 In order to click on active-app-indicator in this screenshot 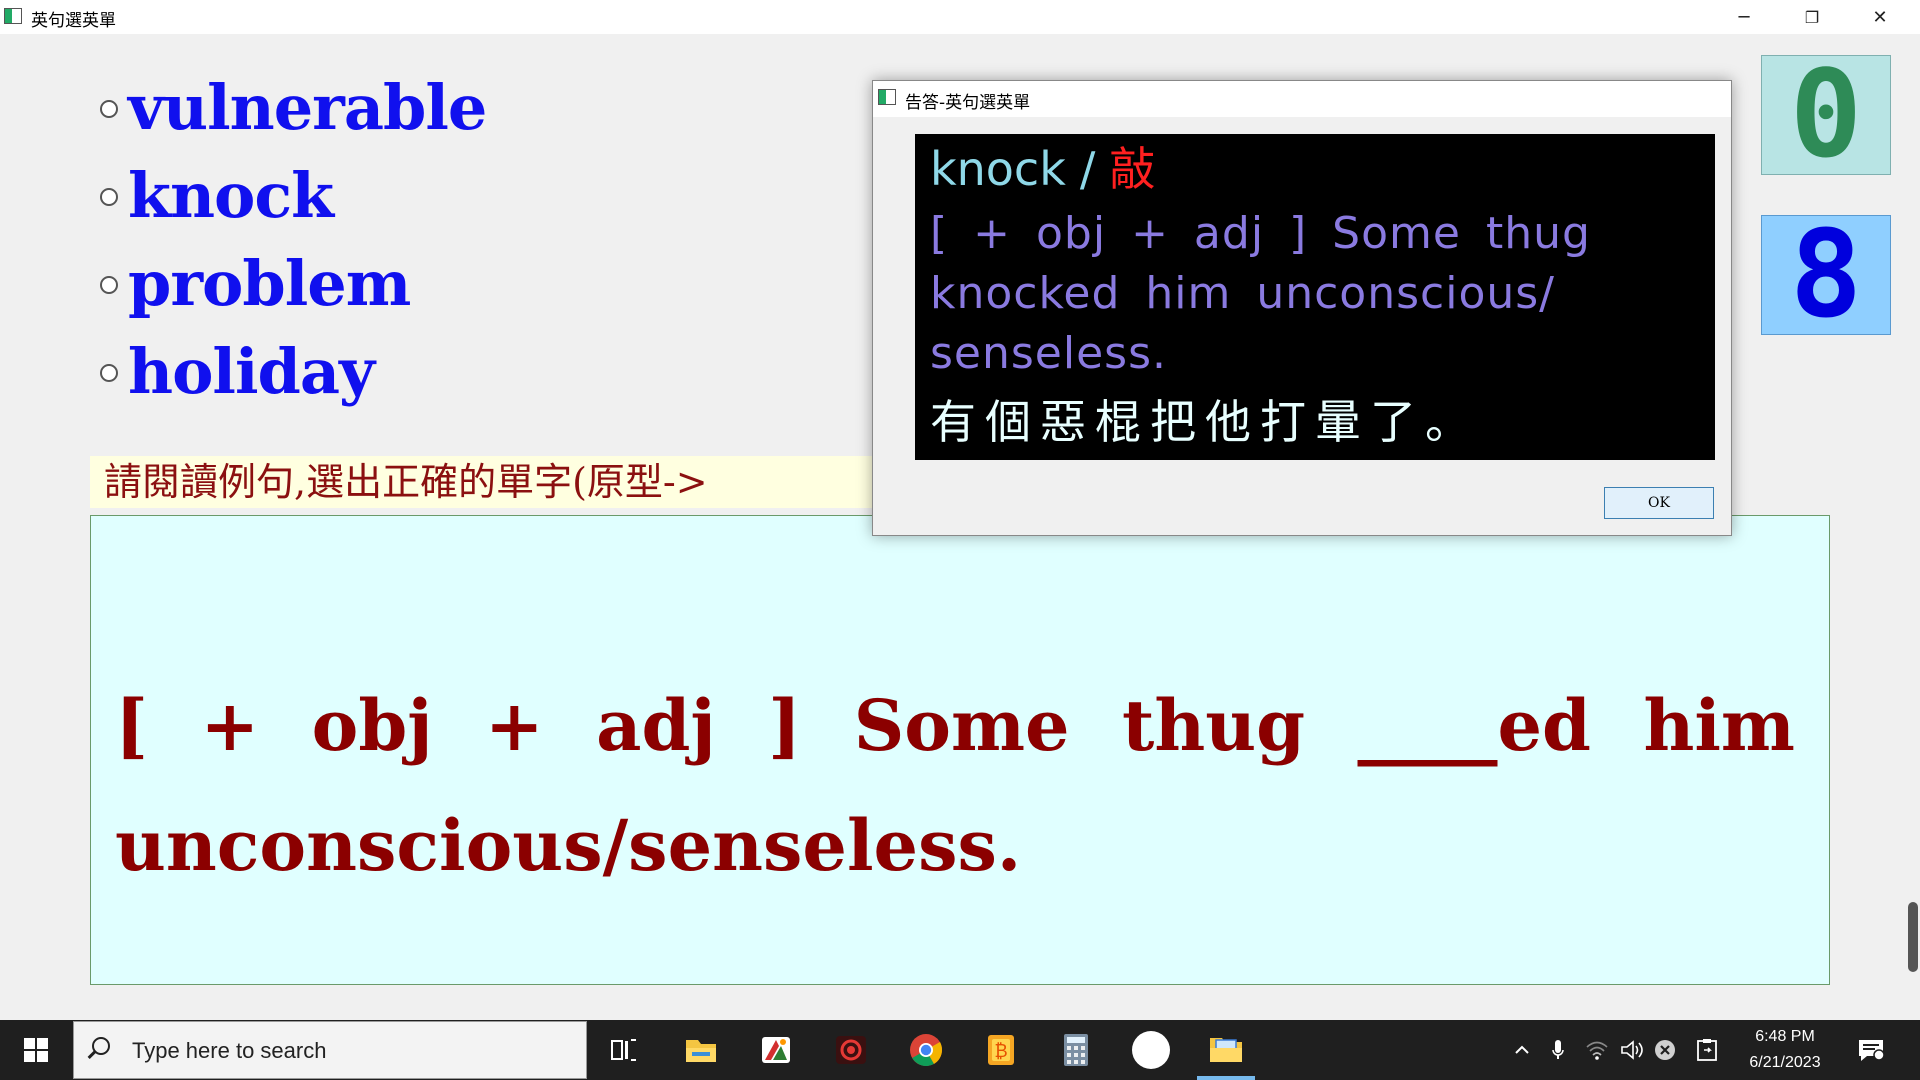, I will do `click(1226, 1078)`.